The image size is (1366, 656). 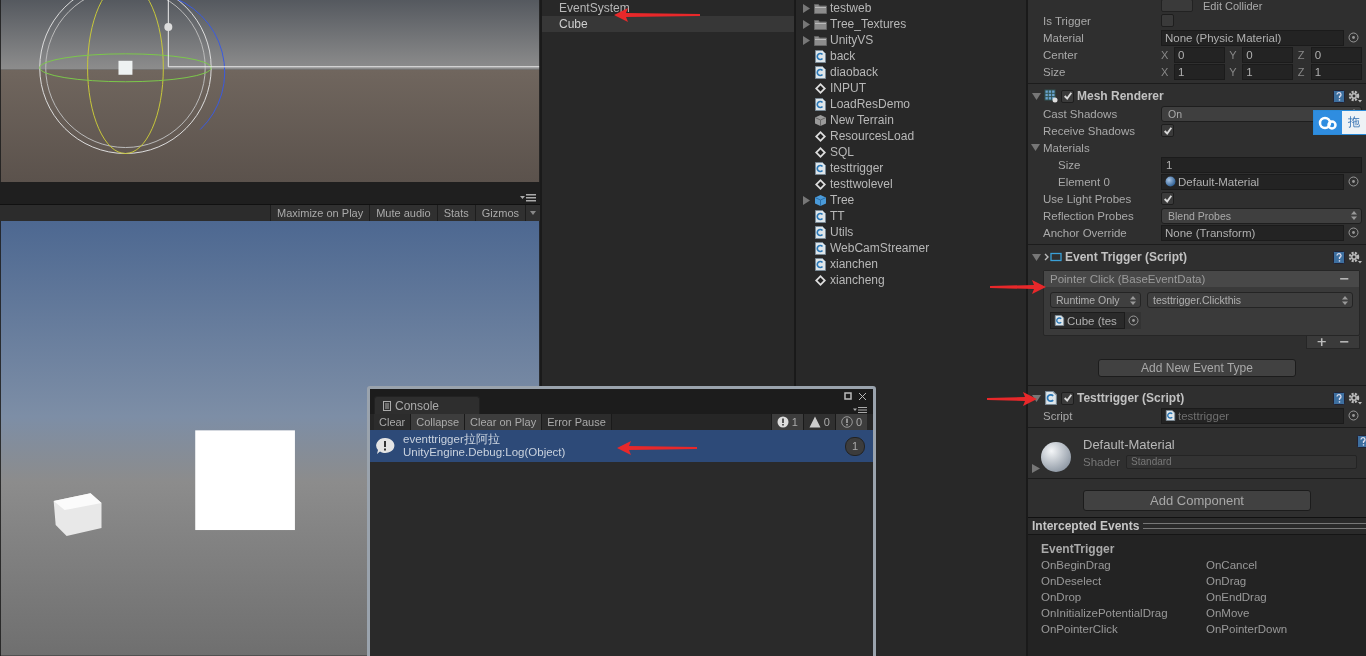 I want to click on object-field: Cube (tes, so click(x=1087, y=320).